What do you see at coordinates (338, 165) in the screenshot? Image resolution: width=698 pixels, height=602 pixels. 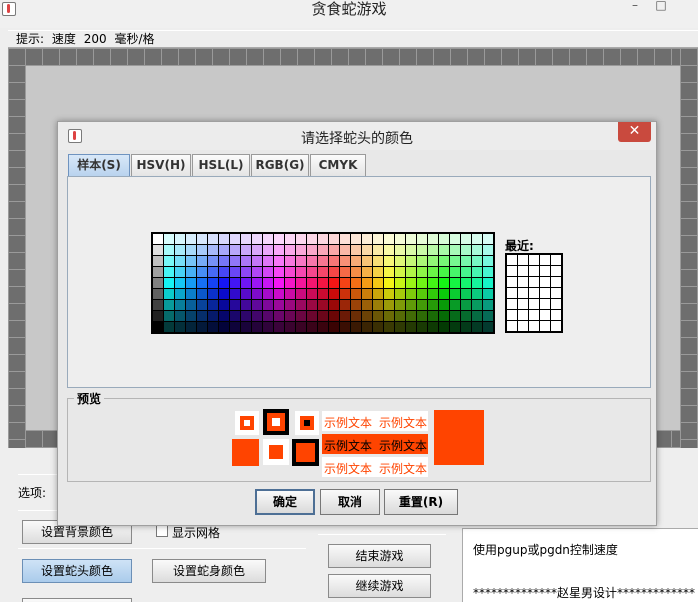 I see `tab-cmyk: CMYK` at bounding box center [338, 165].